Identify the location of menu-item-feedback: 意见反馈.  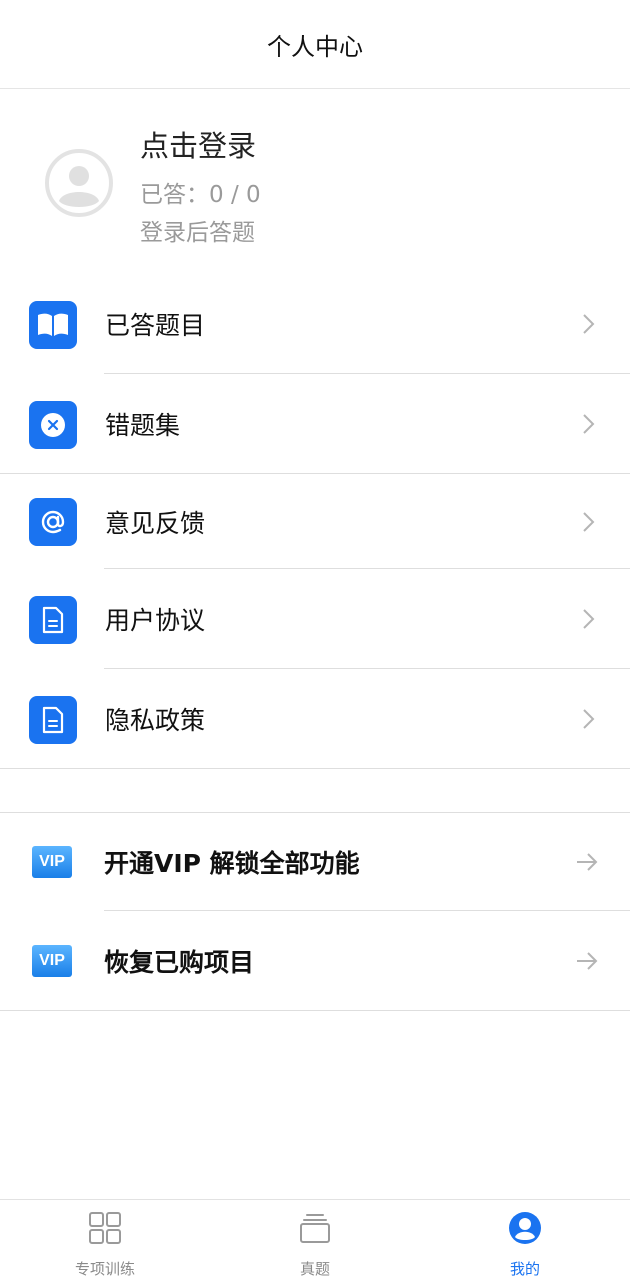
(315, 521).